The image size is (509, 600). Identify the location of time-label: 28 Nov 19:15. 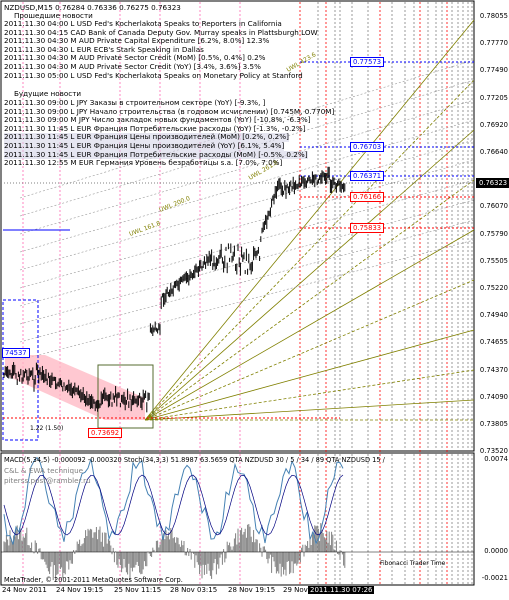
(252, 590).